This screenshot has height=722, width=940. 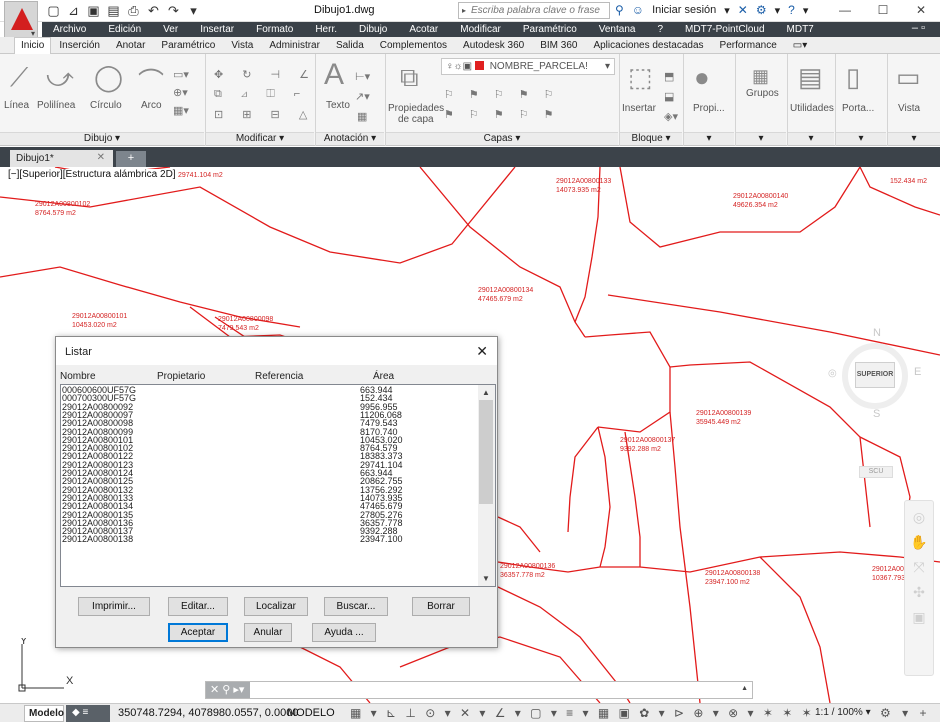 What do you see at coordinates (619, 10) in the screenshot?
I see `binoculars-icon: ⚲` at bounding box center [619, 10].